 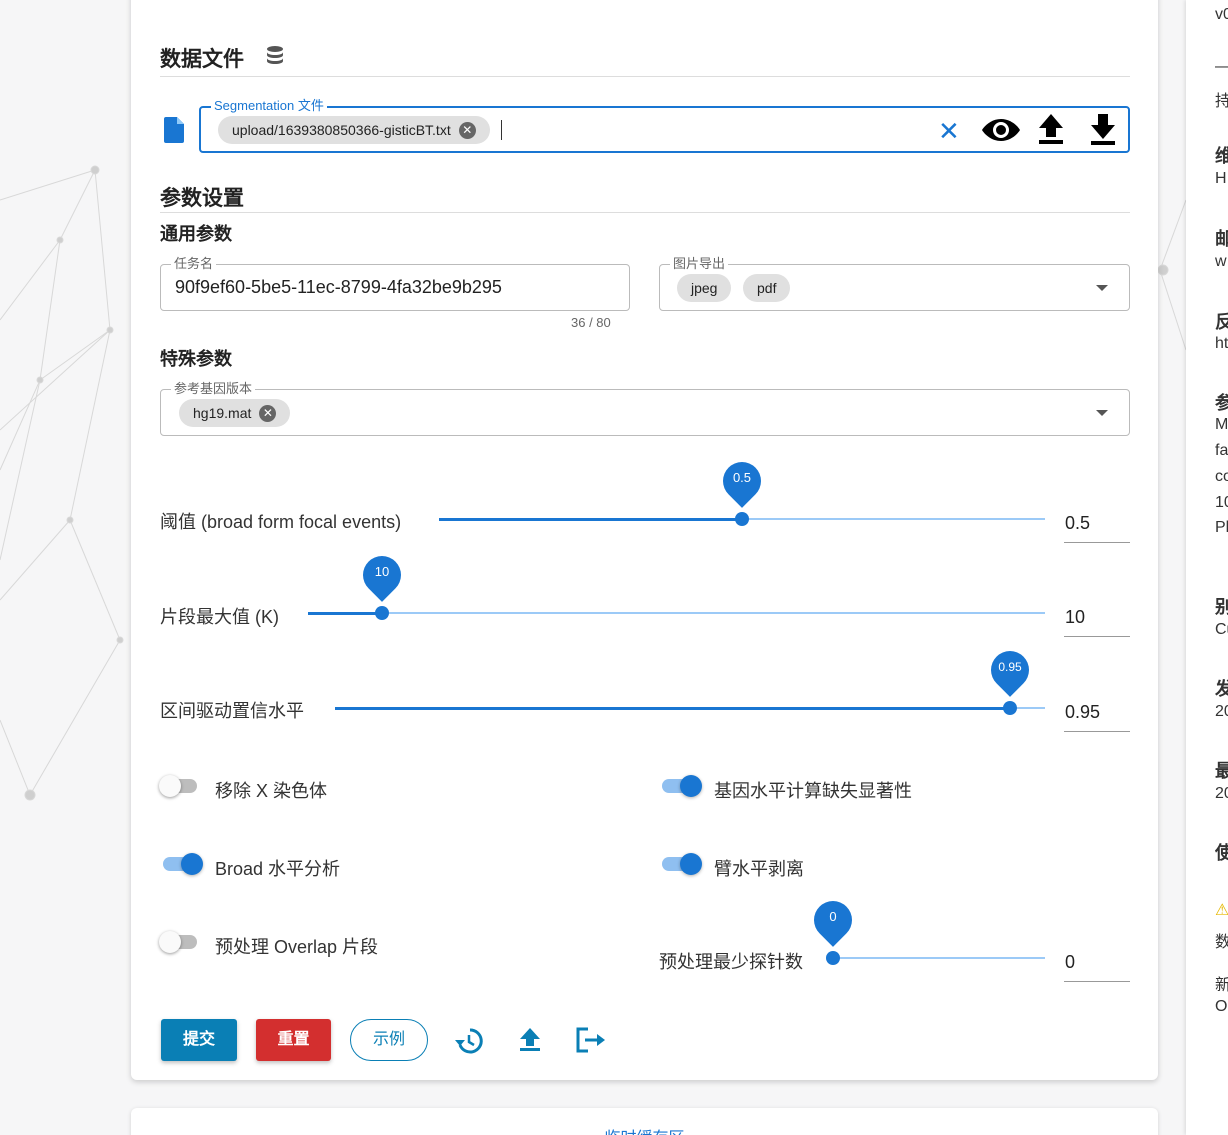 What do you see at coordinates (813, 791) in the screenshot?
I see `gene-level-label: 基因水平计算缺失显著性` at bounding box center [813, 791].